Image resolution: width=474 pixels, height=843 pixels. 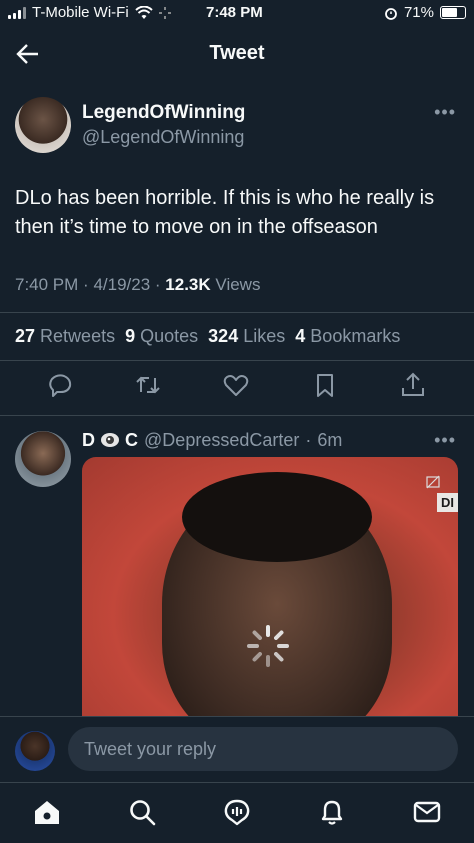 What do you see at coordinates (263, 749) in the screenshot?
I see `reply-input` at bounding box center [263, 749].